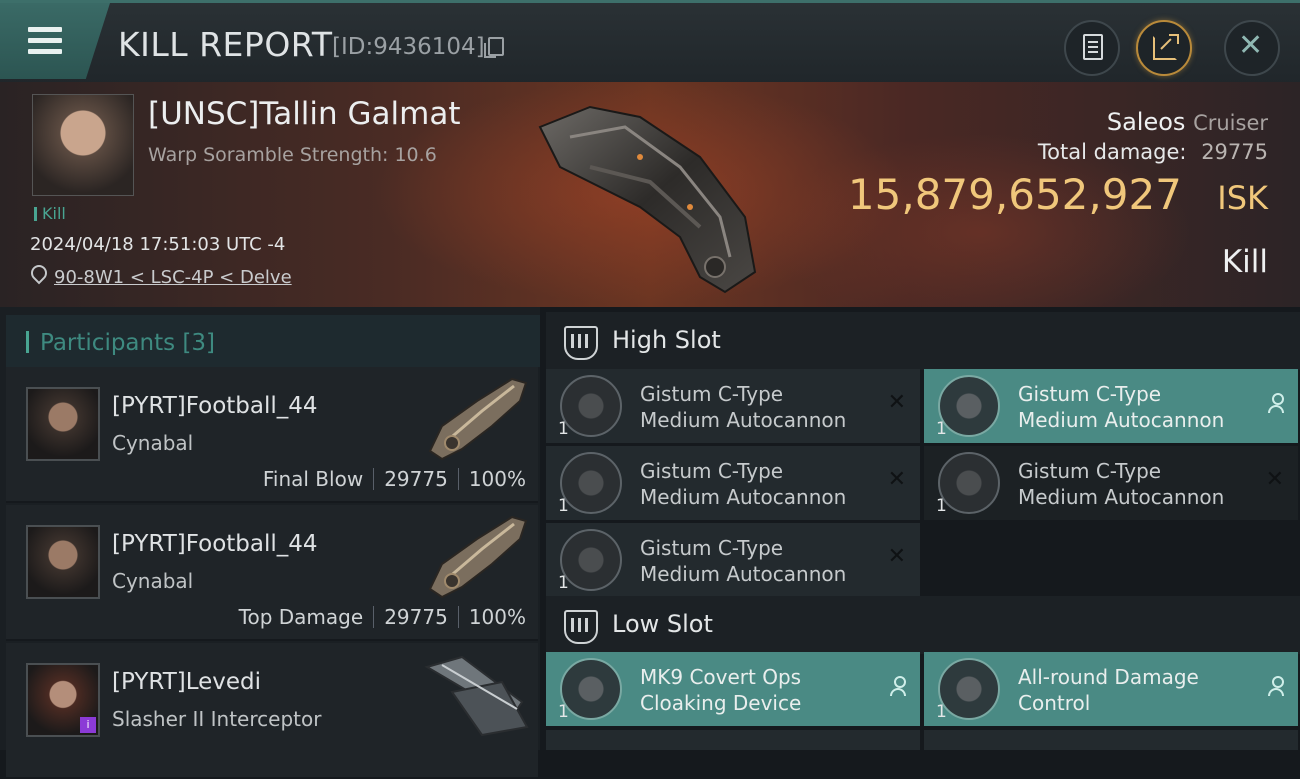  Describe the element at coordinates (292, 155) in the screenshot. I see `warp-scramble-strength: Warp Soramble Strength: 10.6` at that location.